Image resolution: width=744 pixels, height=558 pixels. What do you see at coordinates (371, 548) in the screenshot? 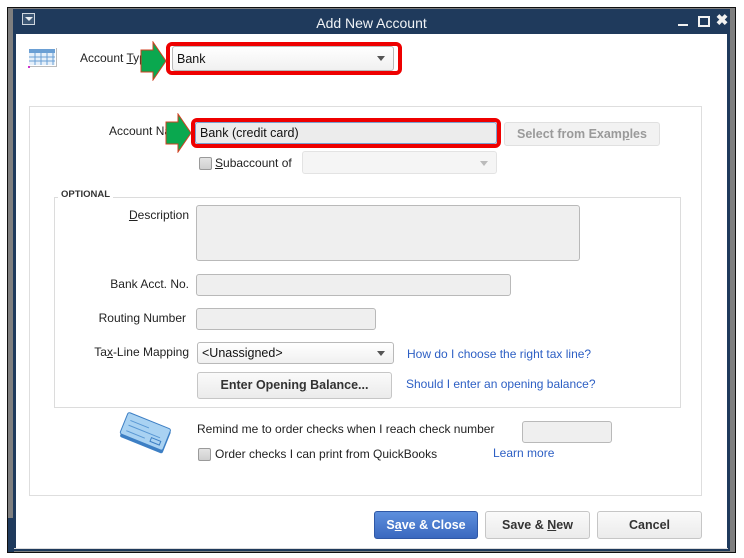
I see `dialog-bottom-edge` at bounding box center [371, 548].